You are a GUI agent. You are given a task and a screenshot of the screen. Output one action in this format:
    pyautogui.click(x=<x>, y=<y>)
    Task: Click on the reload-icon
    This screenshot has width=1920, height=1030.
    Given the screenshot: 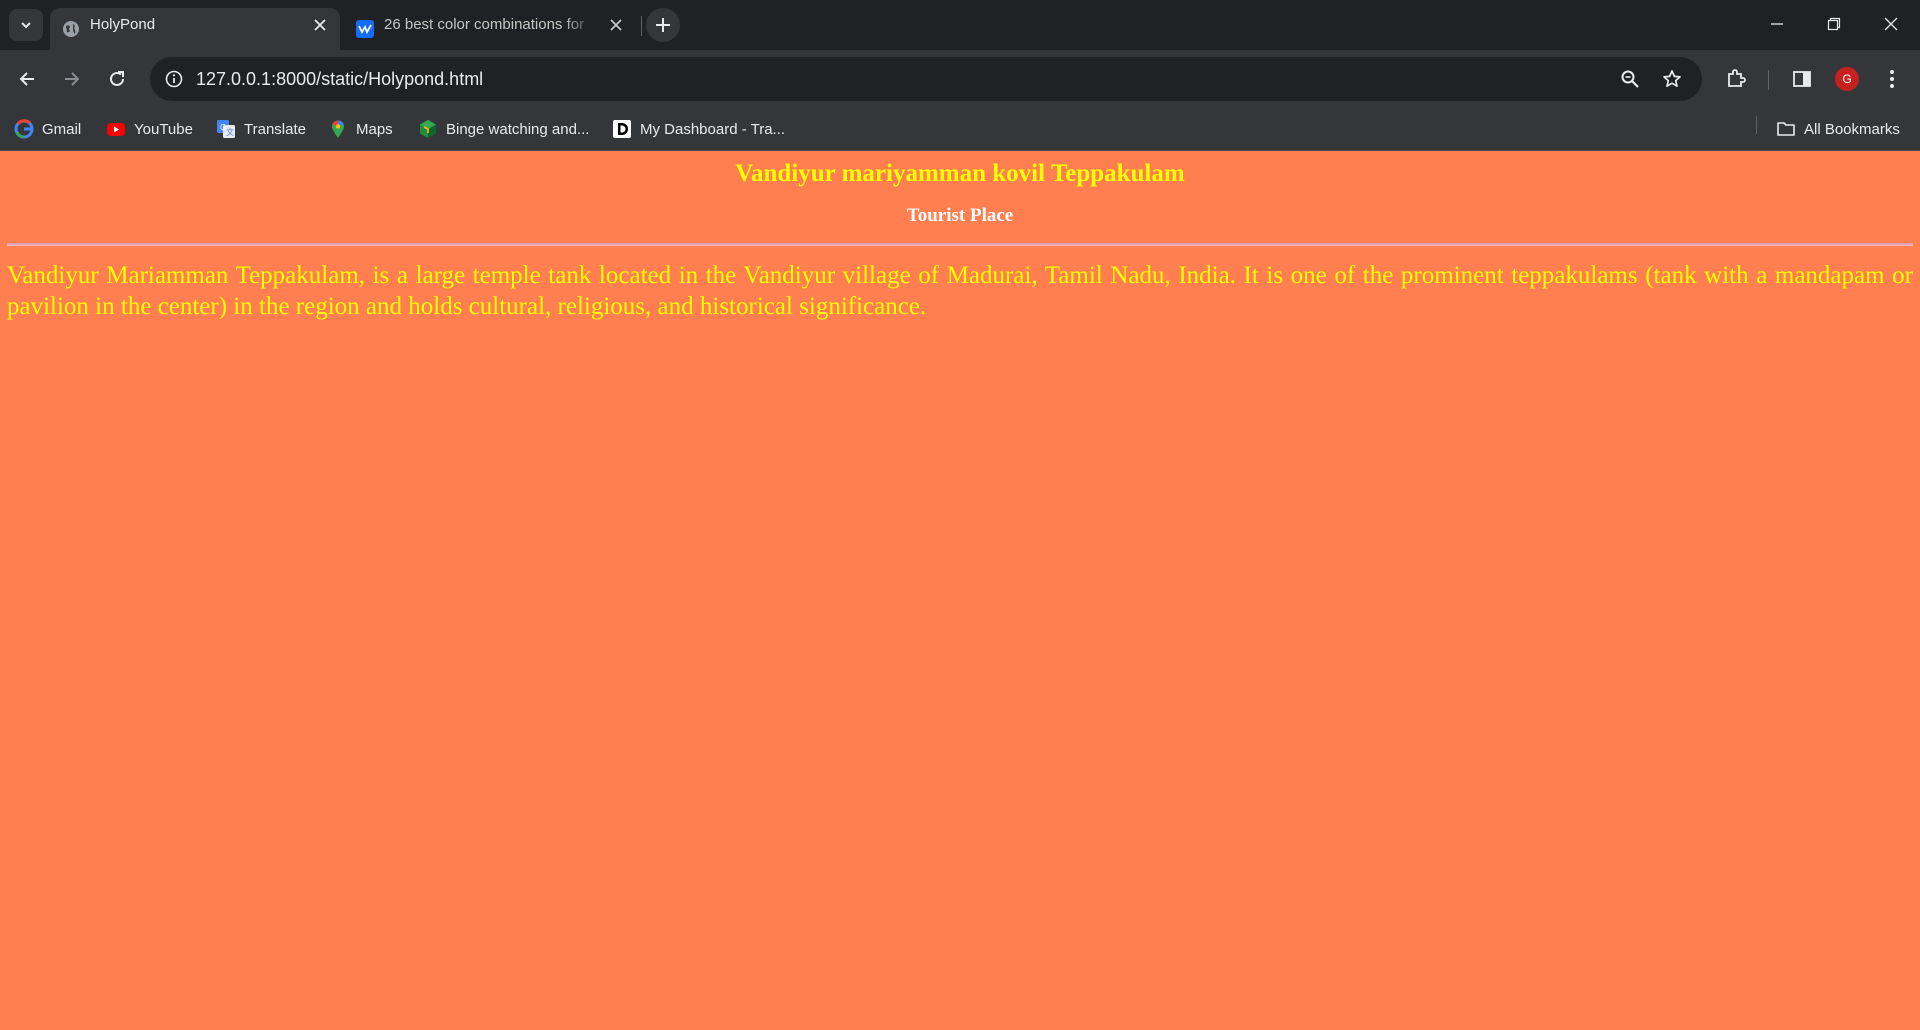 What is the action you would take?
    pyautogui.click(x=117, y=78)
    